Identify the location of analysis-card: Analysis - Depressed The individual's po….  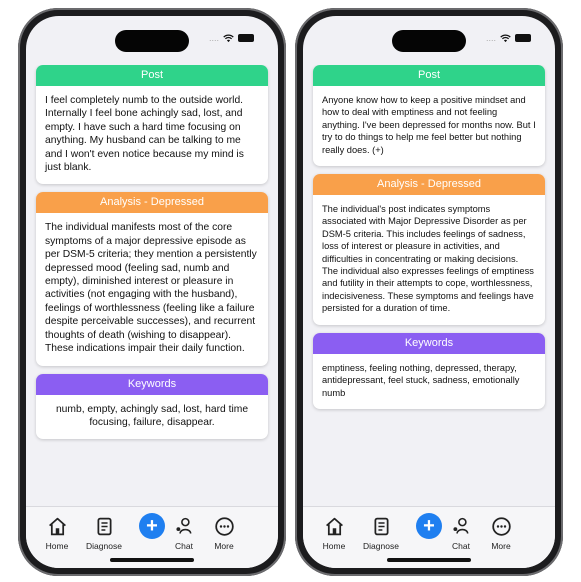
(429, 249).